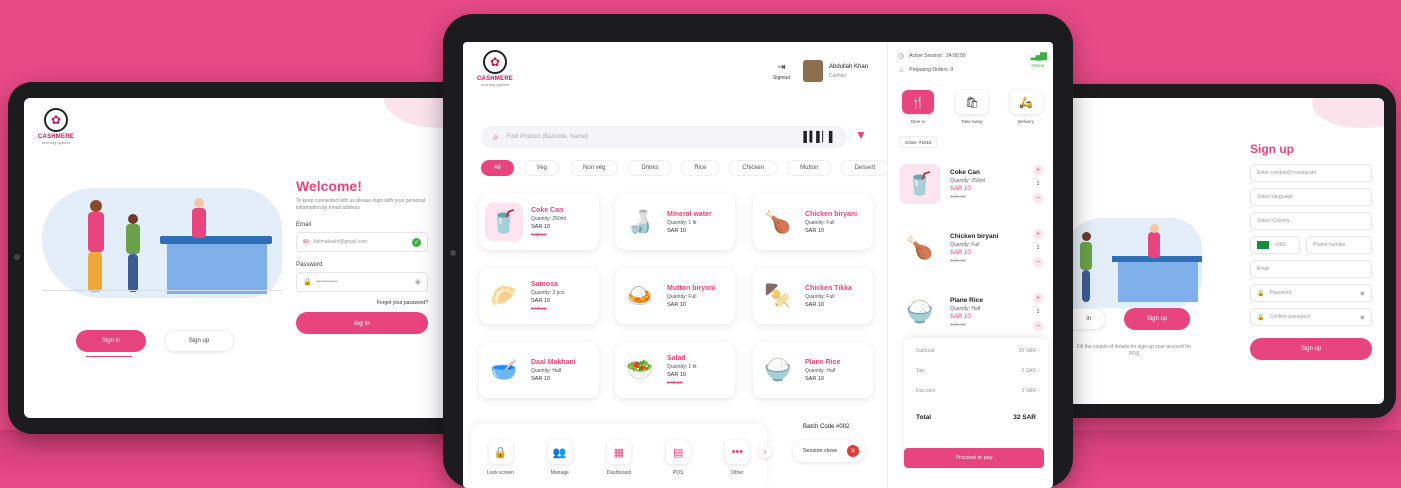 The height and width of the screenshot is (488, 1401). Describe the element at coordinates (650, 168) in the screenshot. I see `category-chip-drinks: Drinks` at that location.